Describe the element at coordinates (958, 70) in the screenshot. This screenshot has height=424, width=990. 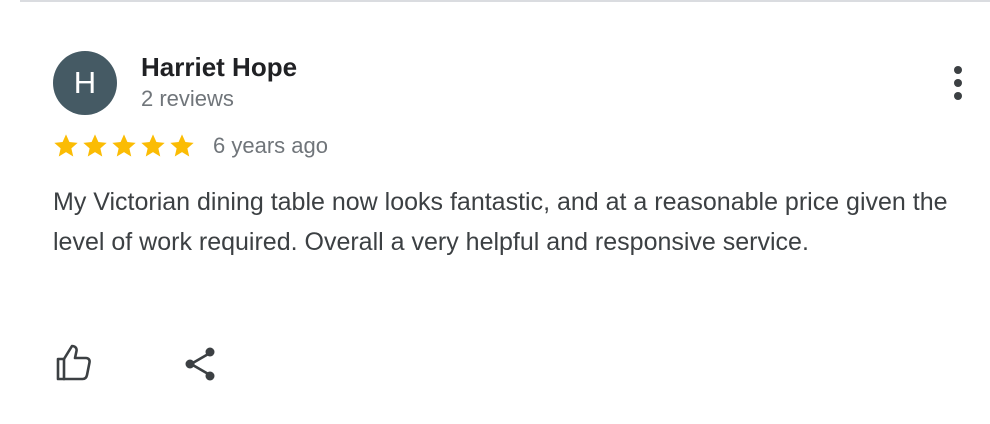
I see `more-vertical-icon` at that location.